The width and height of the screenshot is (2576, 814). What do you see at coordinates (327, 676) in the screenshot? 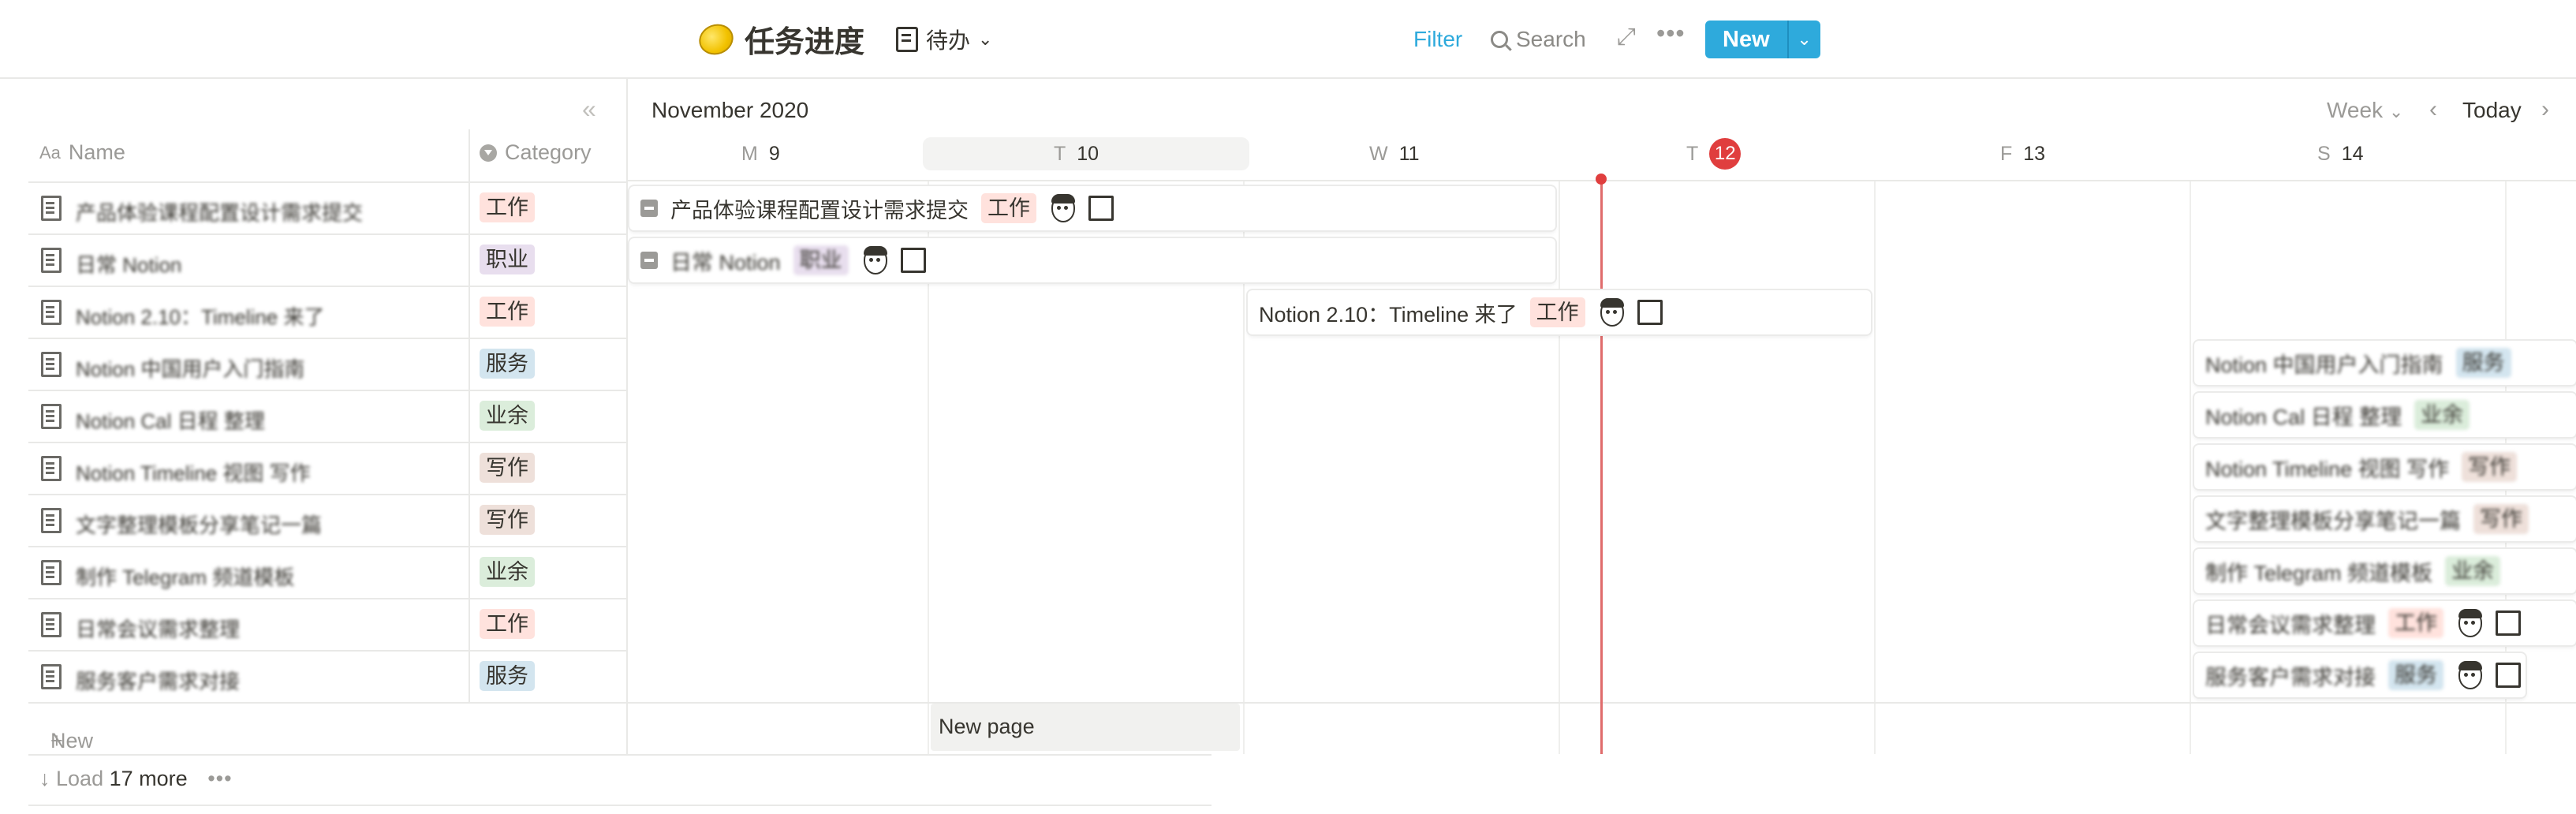
I see `table-row: 服务客户需求对接 服务` at bounding box center [327, 676].